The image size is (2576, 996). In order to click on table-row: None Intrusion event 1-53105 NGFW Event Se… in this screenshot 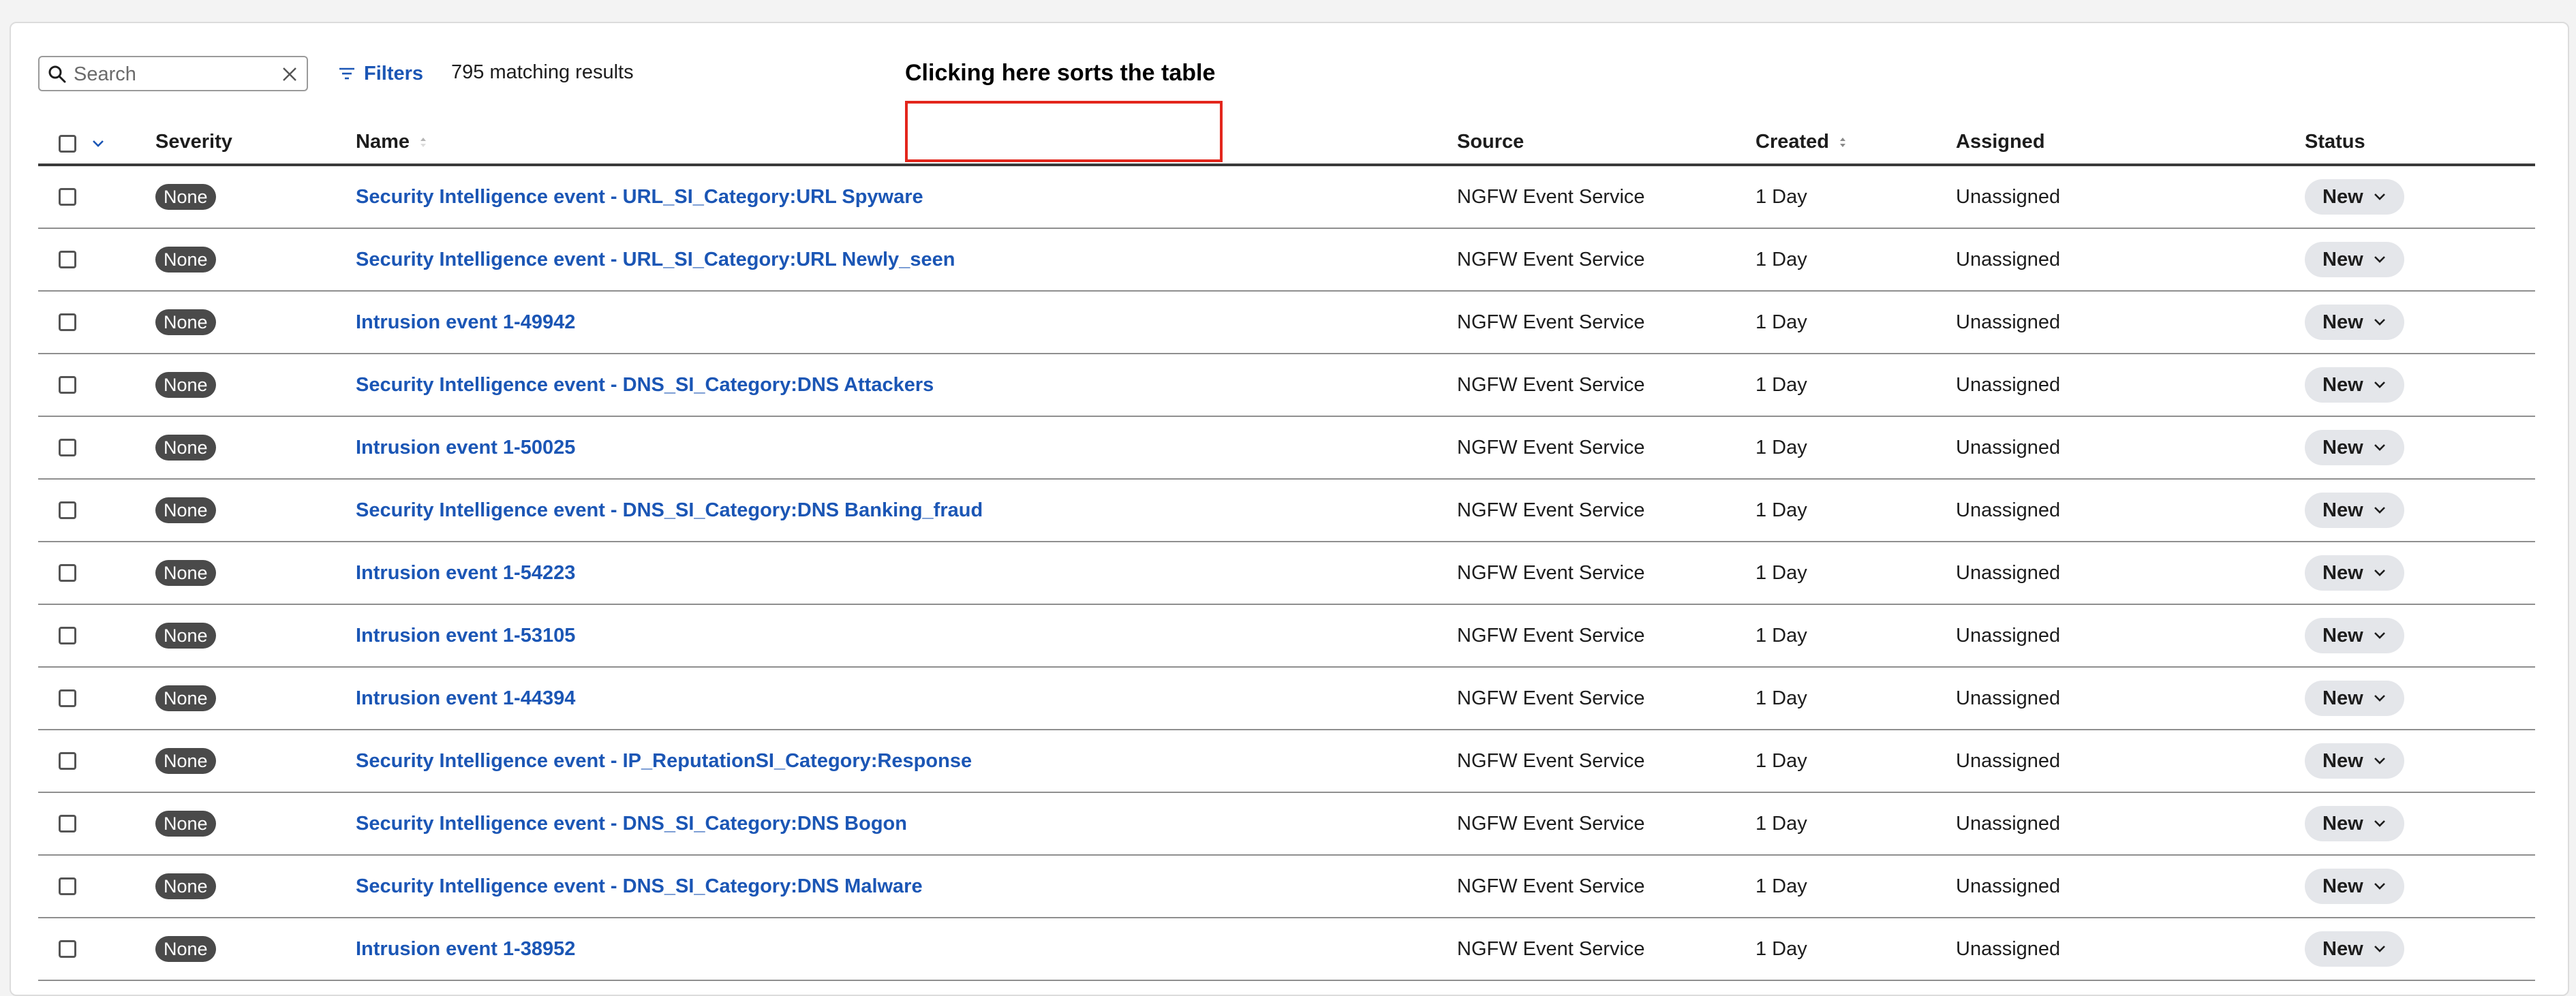, I will do `click(1286, 636)`.